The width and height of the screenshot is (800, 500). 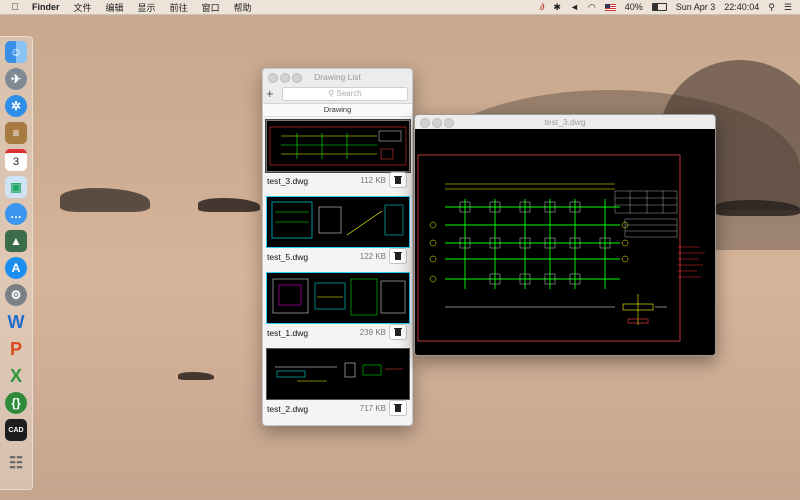 I want to click on file-size: 112 KB, so click(x=373, y=180).